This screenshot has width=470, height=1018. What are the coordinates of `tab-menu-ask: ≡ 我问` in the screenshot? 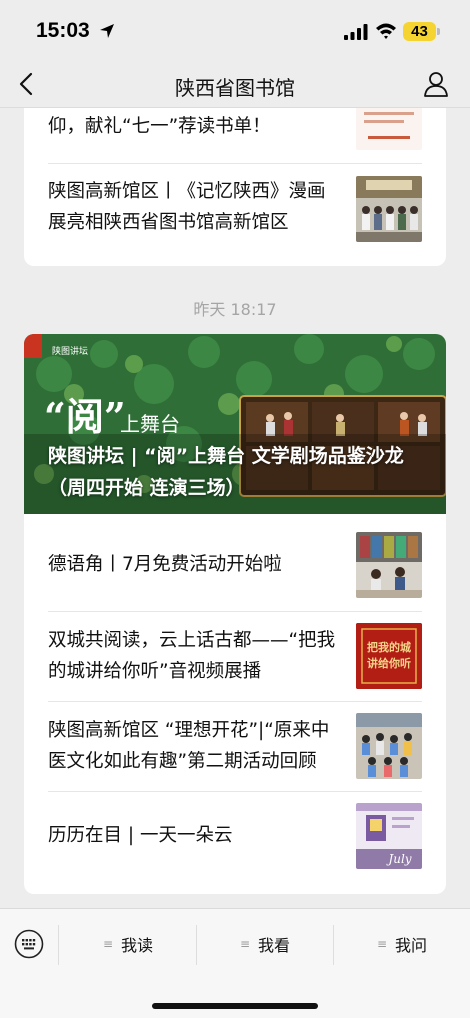 It's located at (402, 944).